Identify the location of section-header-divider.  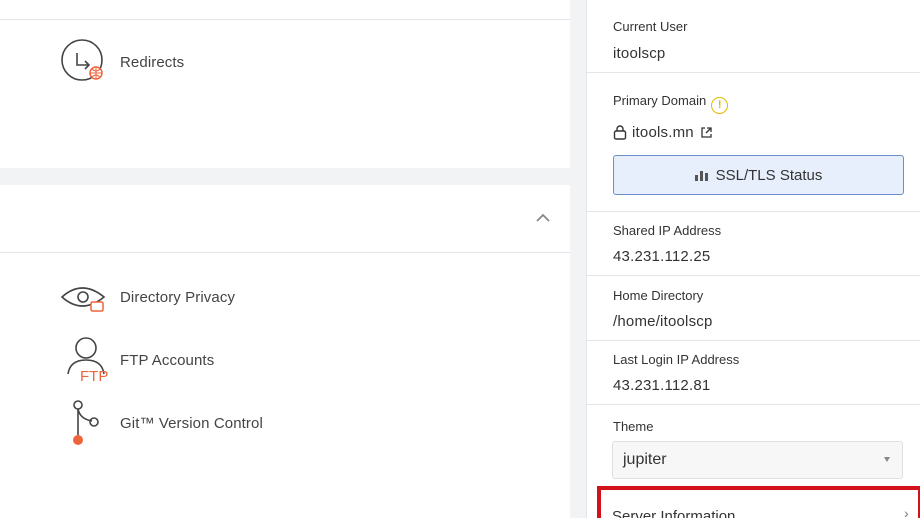
(285, 252).